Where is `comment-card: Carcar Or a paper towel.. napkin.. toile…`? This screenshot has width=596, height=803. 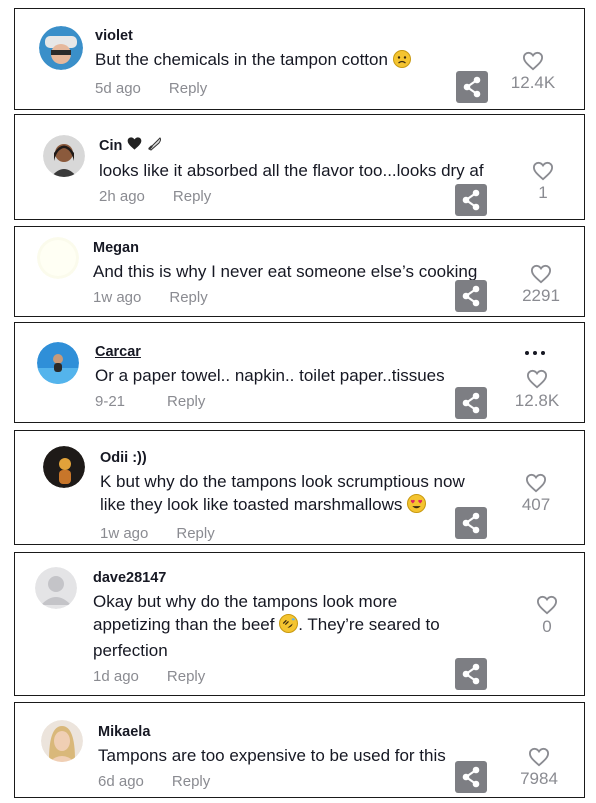
comment-card: Carcar Or a paper towel.. napkin.. toile… is located at coordinates (299, 372).